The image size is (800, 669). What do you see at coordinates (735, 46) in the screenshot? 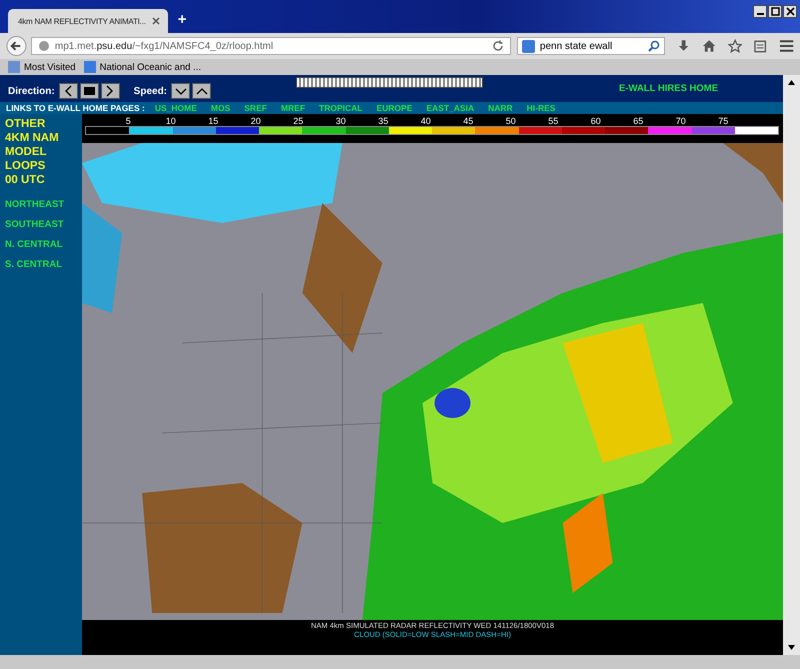
I see `star-icon` at bounding box center [735, 46].